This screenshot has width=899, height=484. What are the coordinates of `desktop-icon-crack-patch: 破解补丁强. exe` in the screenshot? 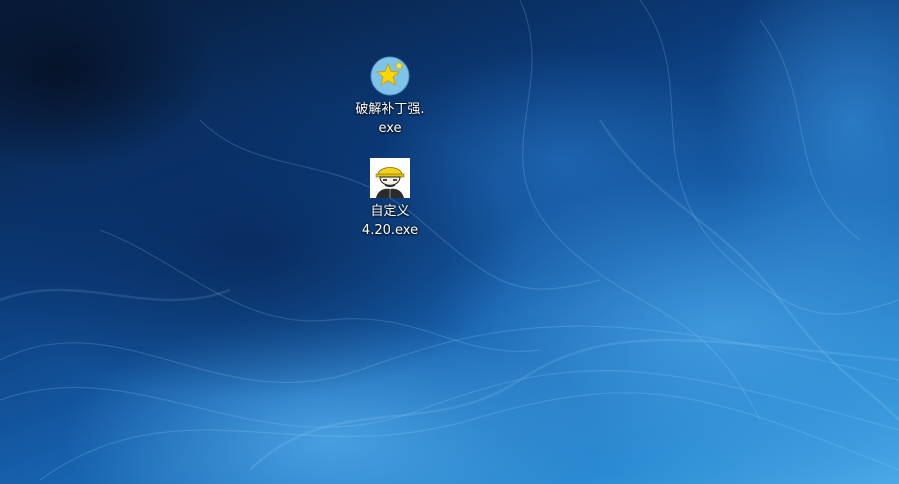 It's located at (390, 97).